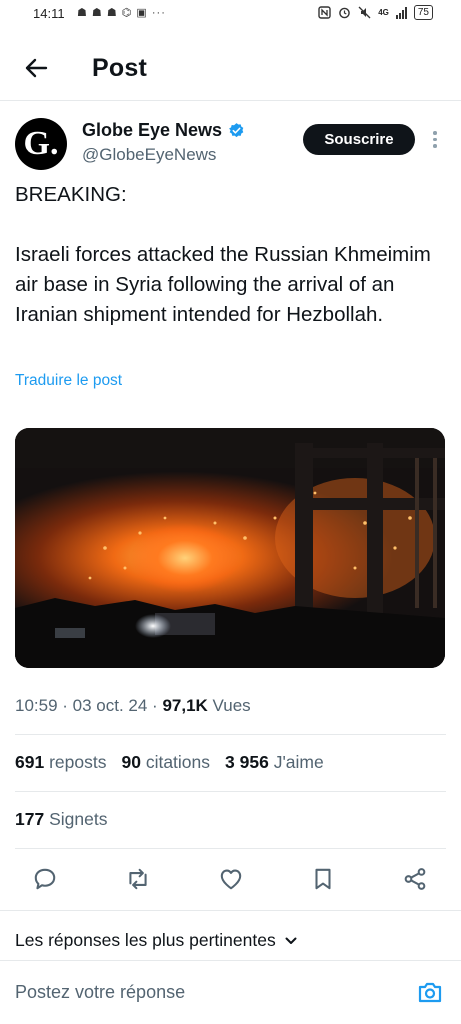 This screenshot has width=461, height=1024. What do you see at coordinates (30, 819) in the screenshot?
I see `bookmarks-count: 177` at bounding box center [30, 819].